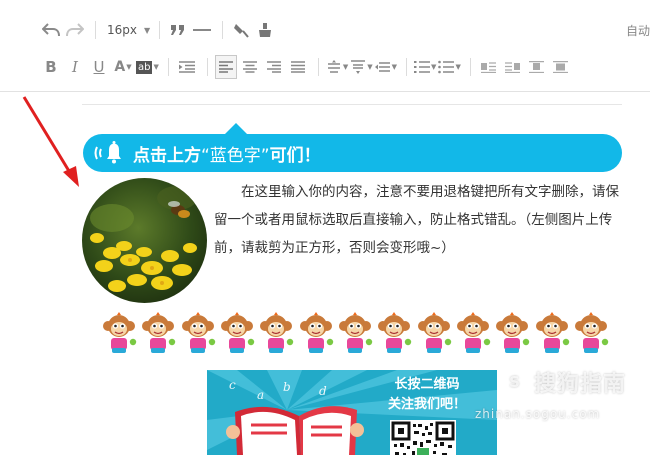  What do you see at coordinates (75, 30) in the screenshot?
I see `redo-button` at bounding box center [75, 30].